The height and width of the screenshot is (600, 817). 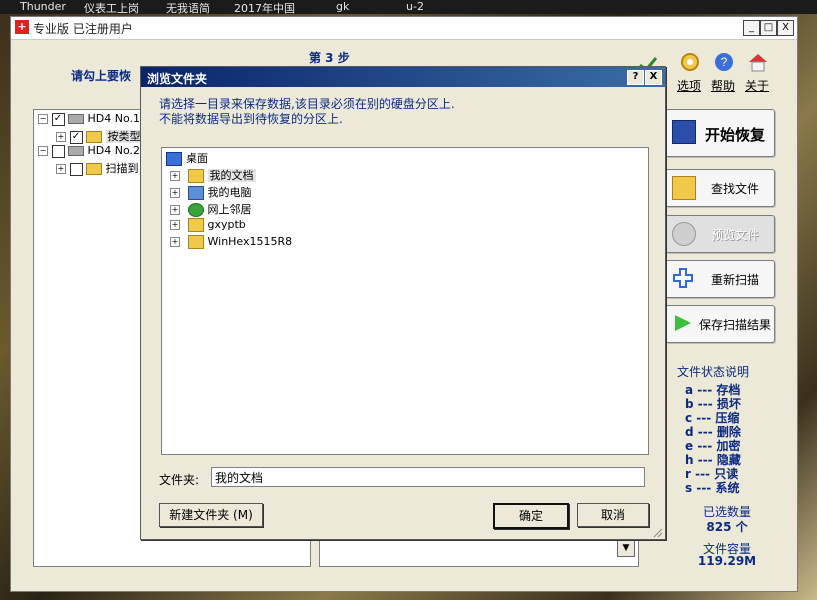 I want to click on tree-row: + 扫描到, so click(x=97, y=168).